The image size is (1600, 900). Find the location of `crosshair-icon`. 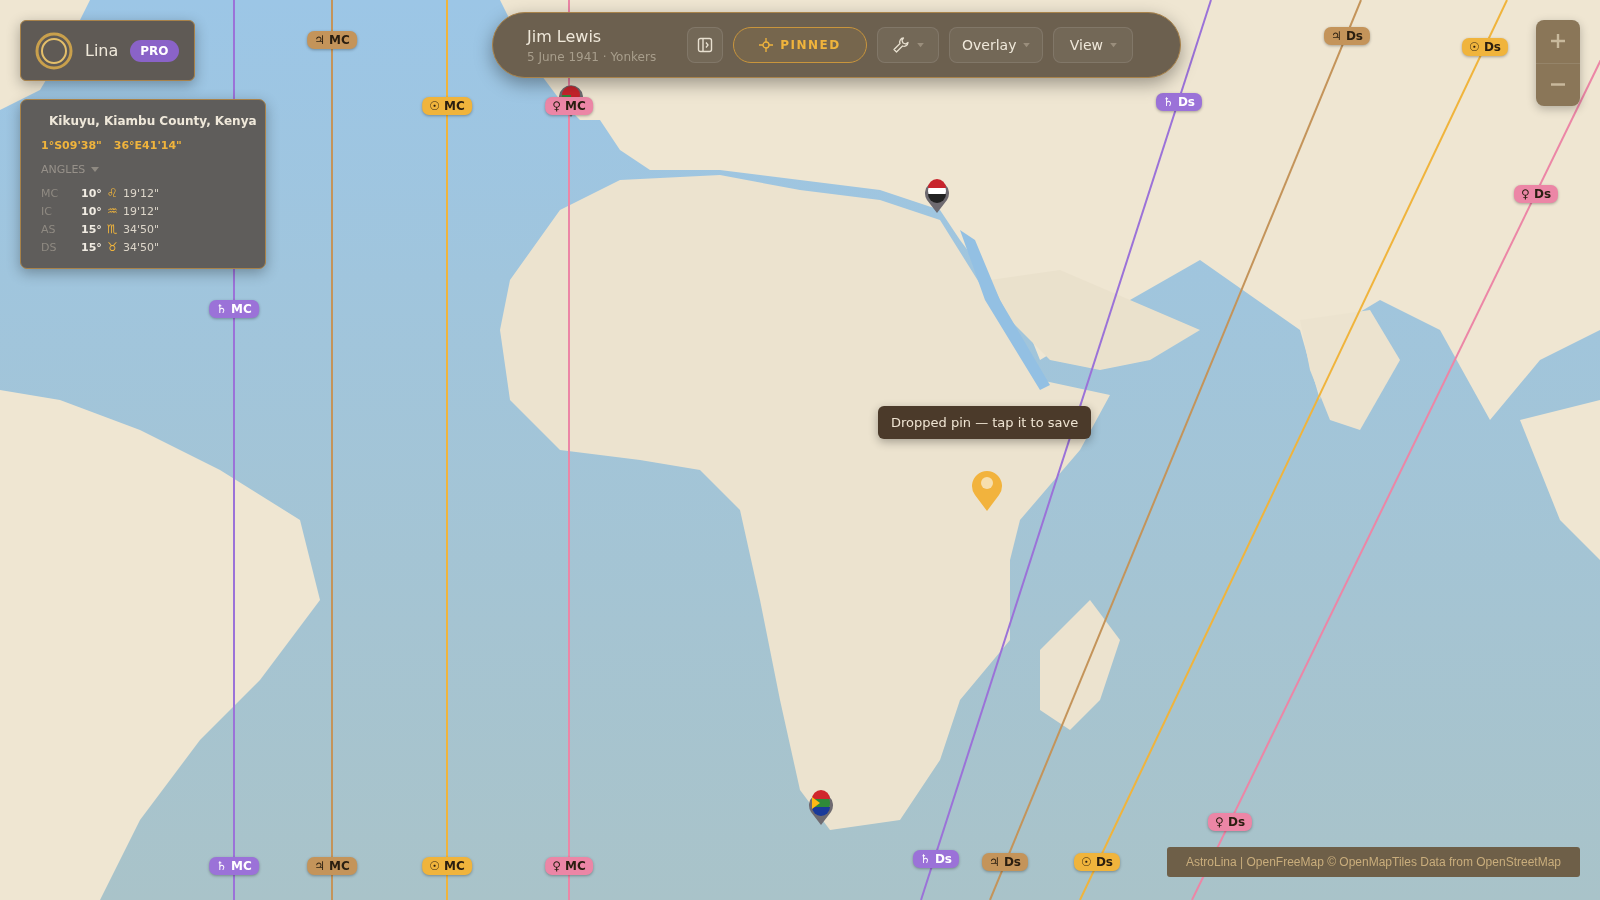

crosshair-icon is located at coordinates (766, 45).